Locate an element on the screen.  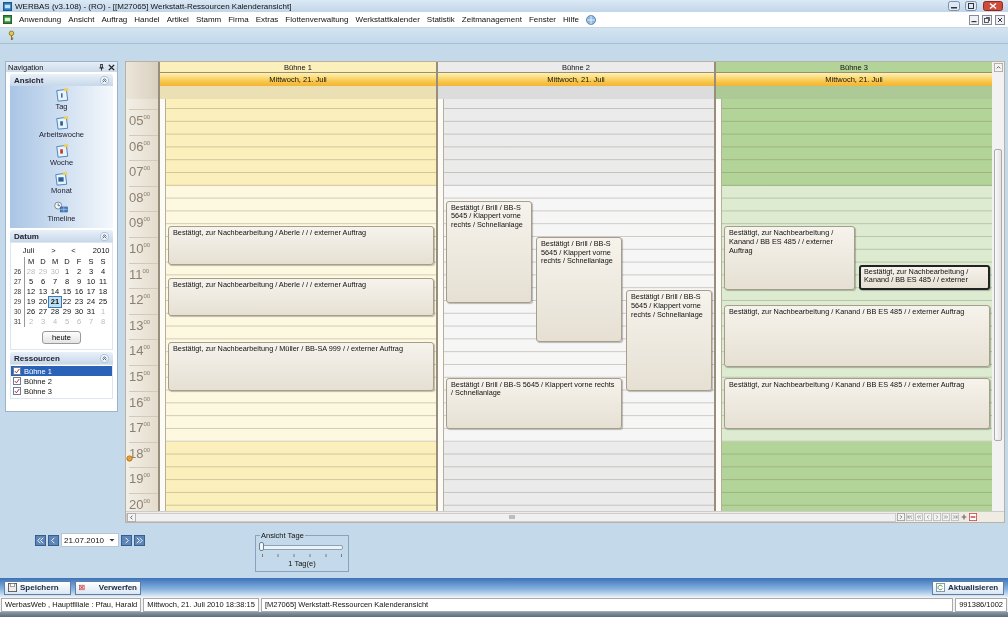
hour-label: 08$^{00}$ is located at coordinates (140, 197).